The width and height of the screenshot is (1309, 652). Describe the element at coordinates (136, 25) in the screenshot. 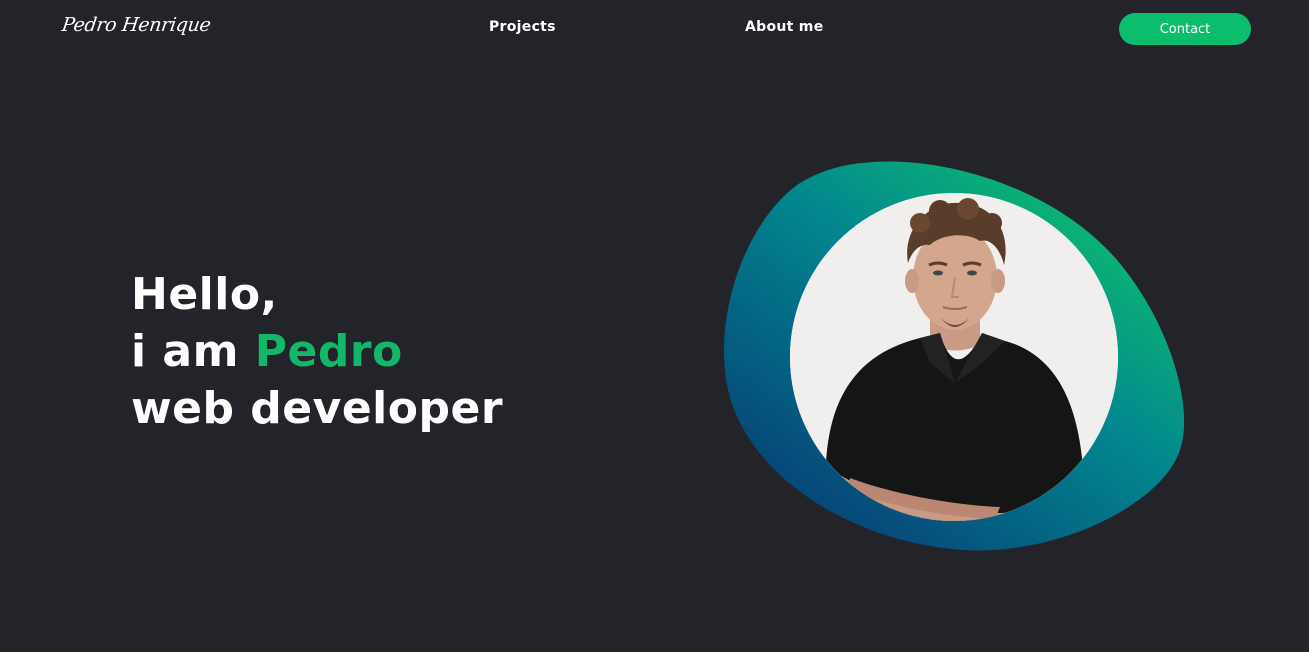

I see `site-logo: Pedro Henrique` at that location.